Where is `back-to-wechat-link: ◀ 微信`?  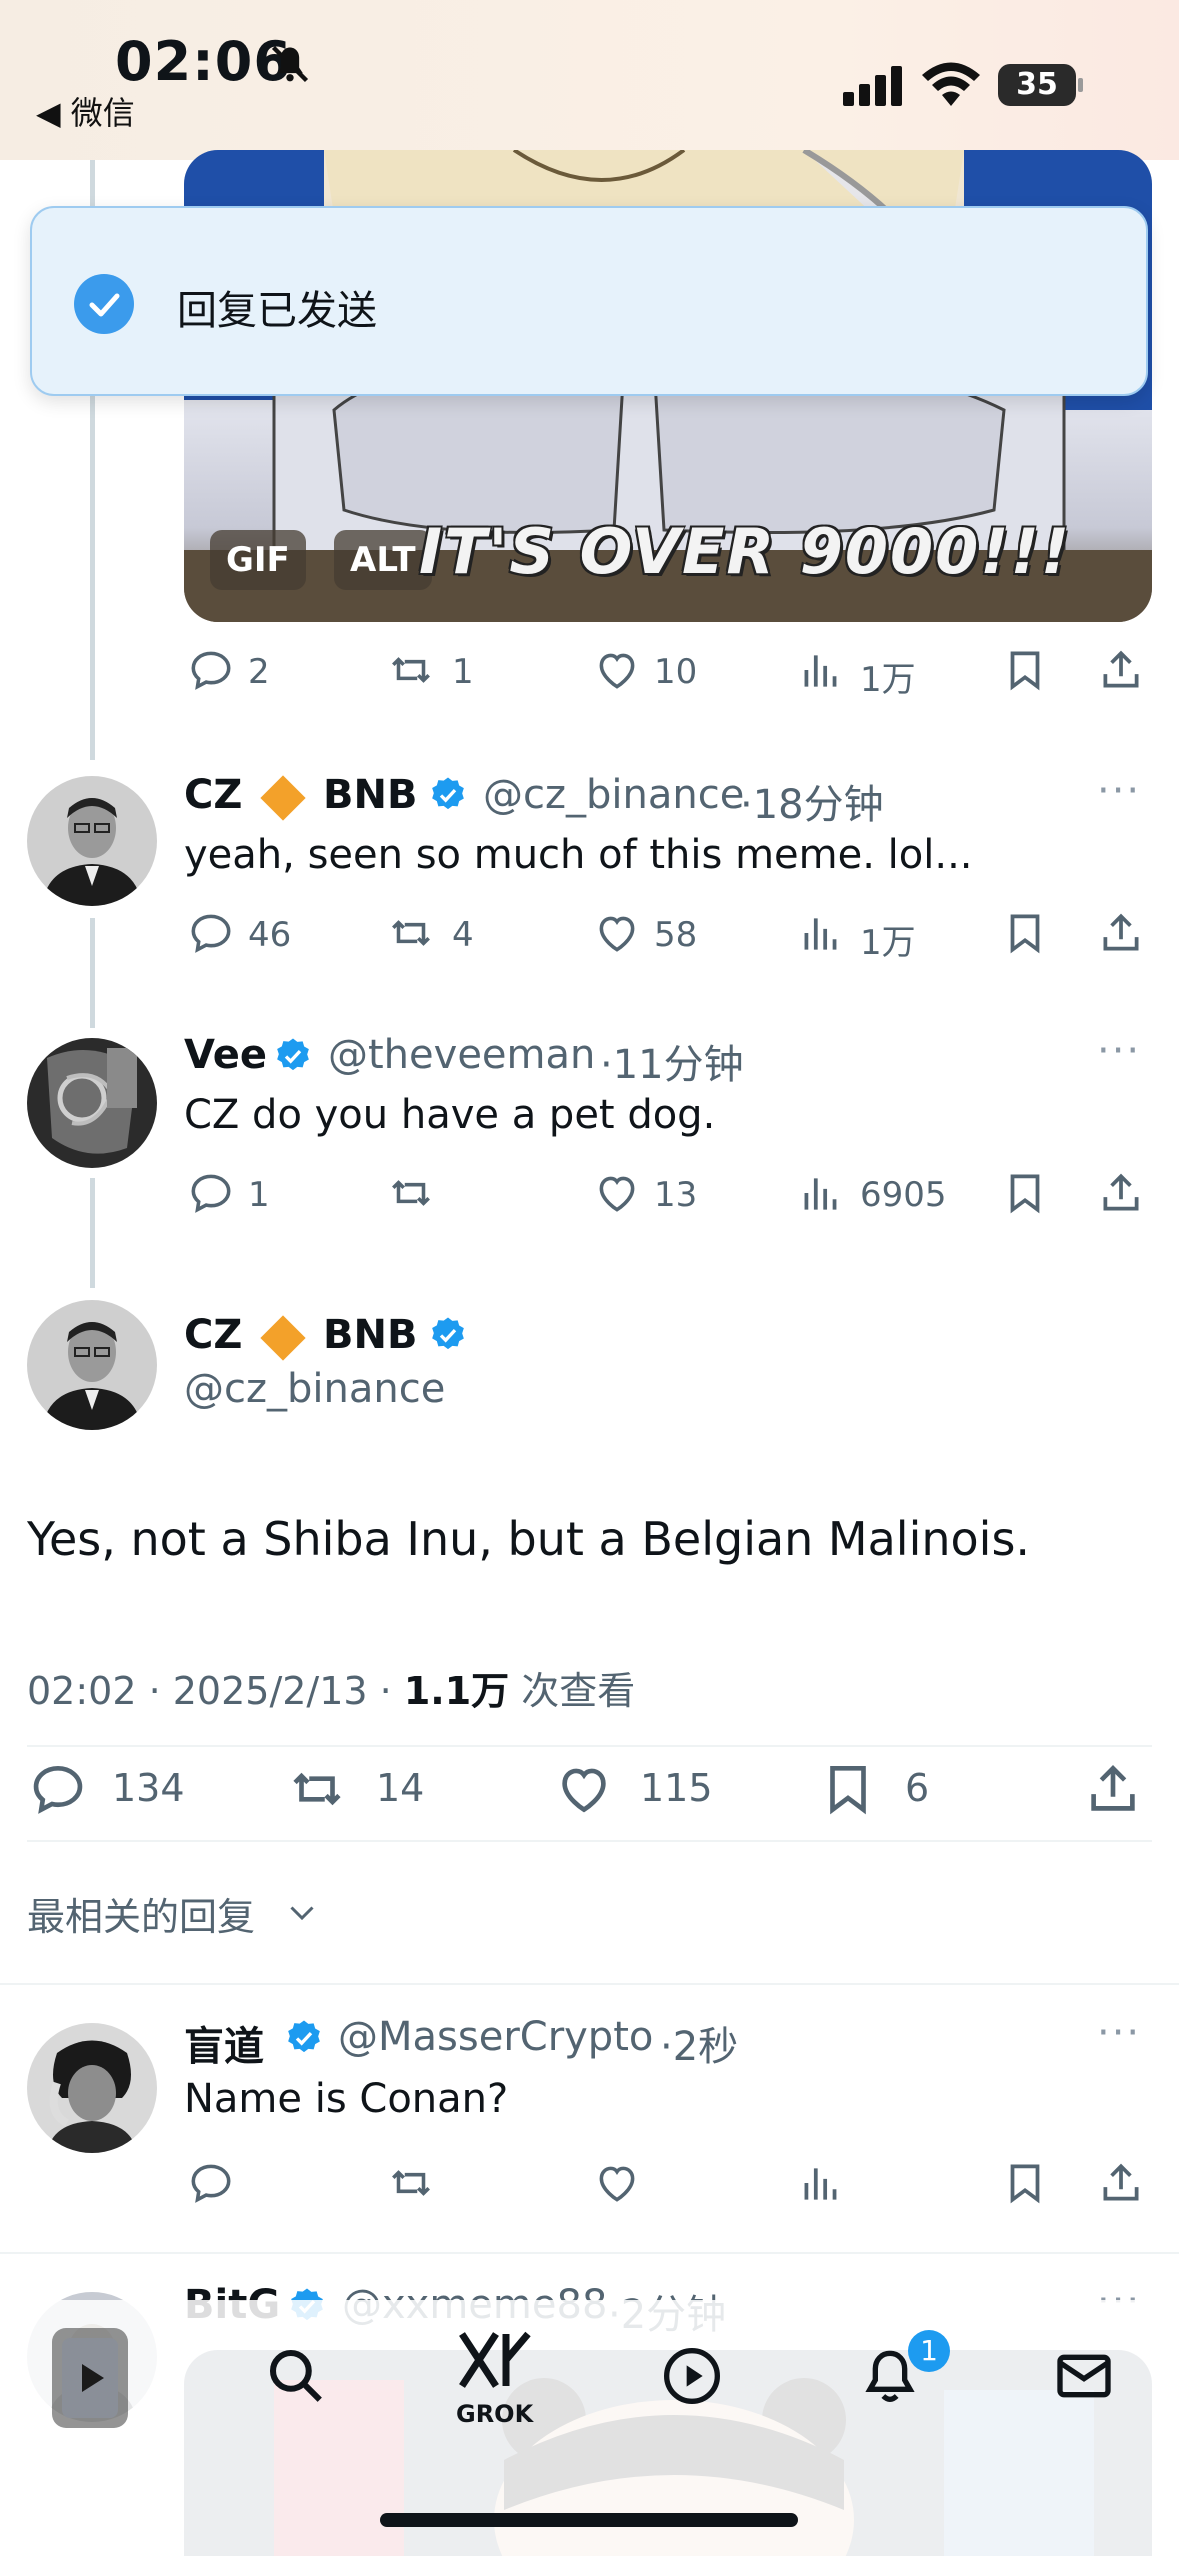
back-to-wechat-link: ◀ 微信 is located at coordinates (85, 111).